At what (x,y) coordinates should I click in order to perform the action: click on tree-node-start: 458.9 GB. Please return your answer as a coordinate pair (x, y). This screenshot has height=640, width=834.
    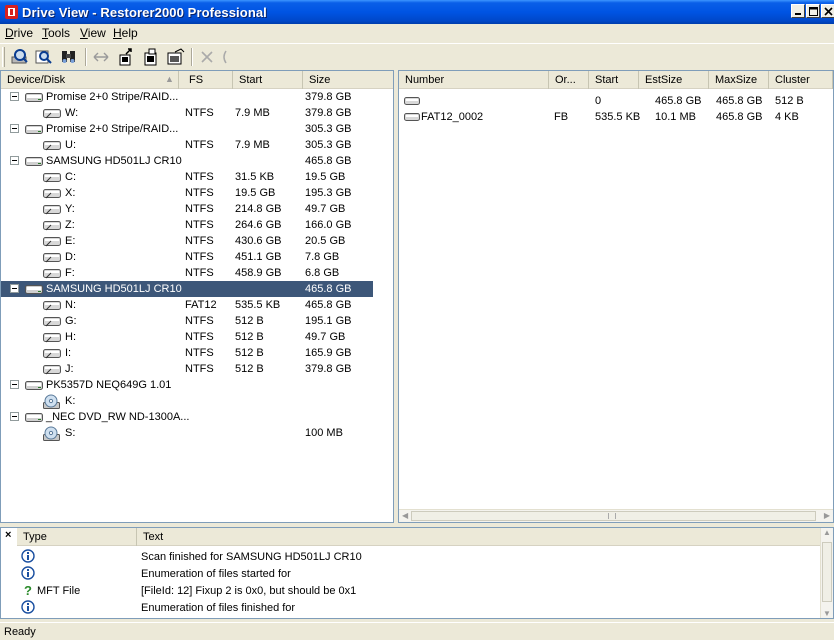
    Looking at the image, I should click on (258, 273).